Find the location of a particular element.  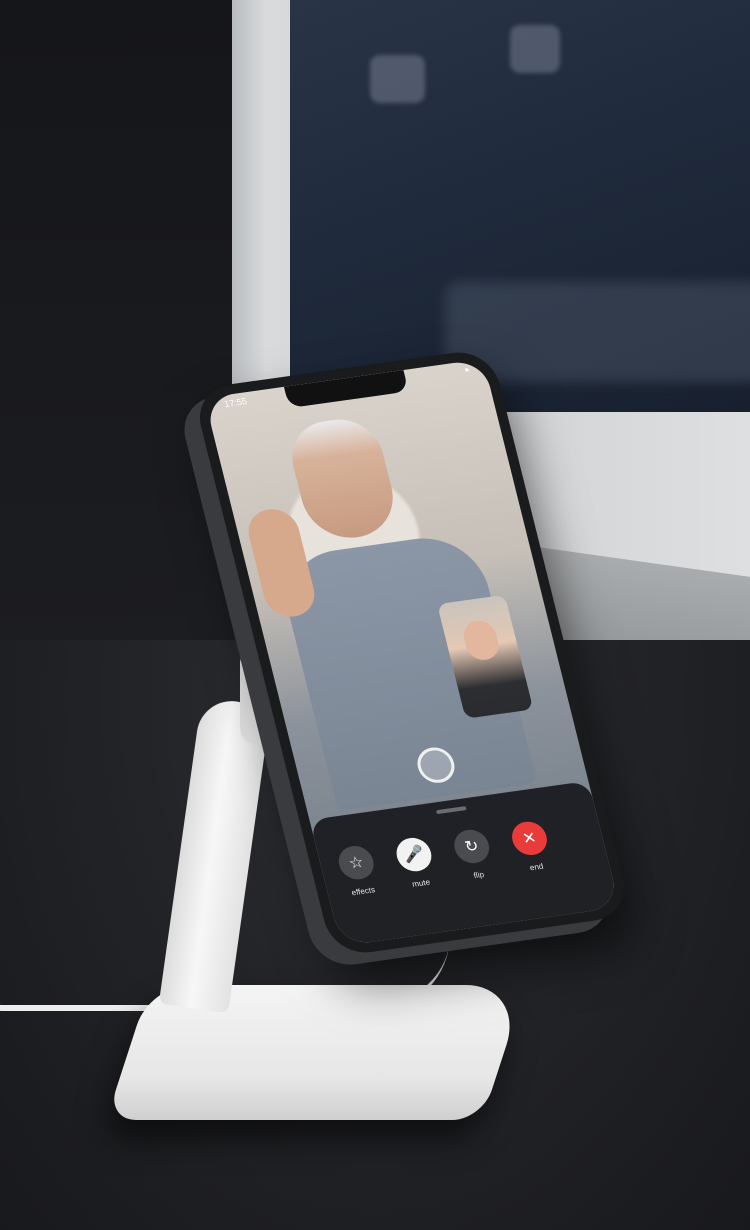

control-bar-grabber is located at coordinates (451, 810).